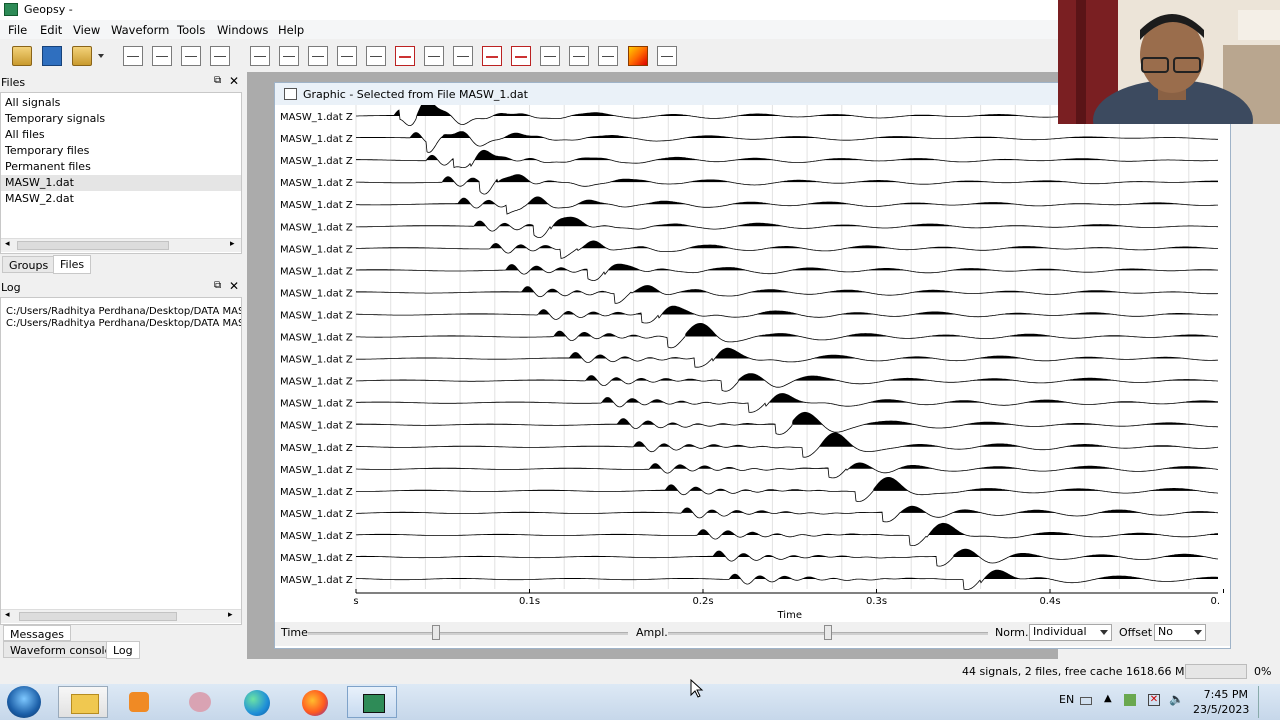 The width and height of the screenshot is (1280, 720). Describe the element at coordinates (82, 56) in the screenshot. I see `load-project-icon` at that location.